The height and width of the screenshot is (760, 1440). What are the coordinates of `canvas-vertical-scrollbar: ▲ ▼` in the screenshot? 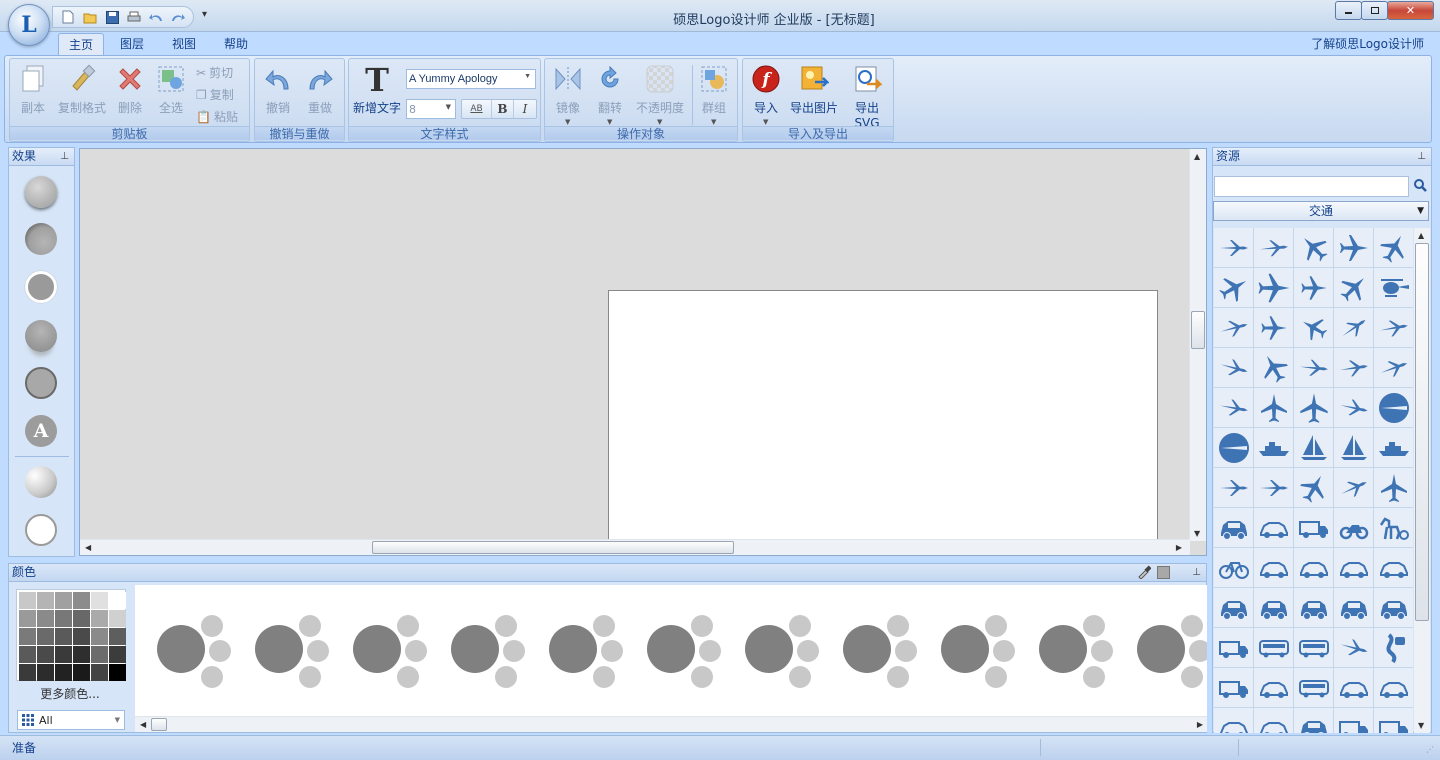 It's located at (1197, 345).